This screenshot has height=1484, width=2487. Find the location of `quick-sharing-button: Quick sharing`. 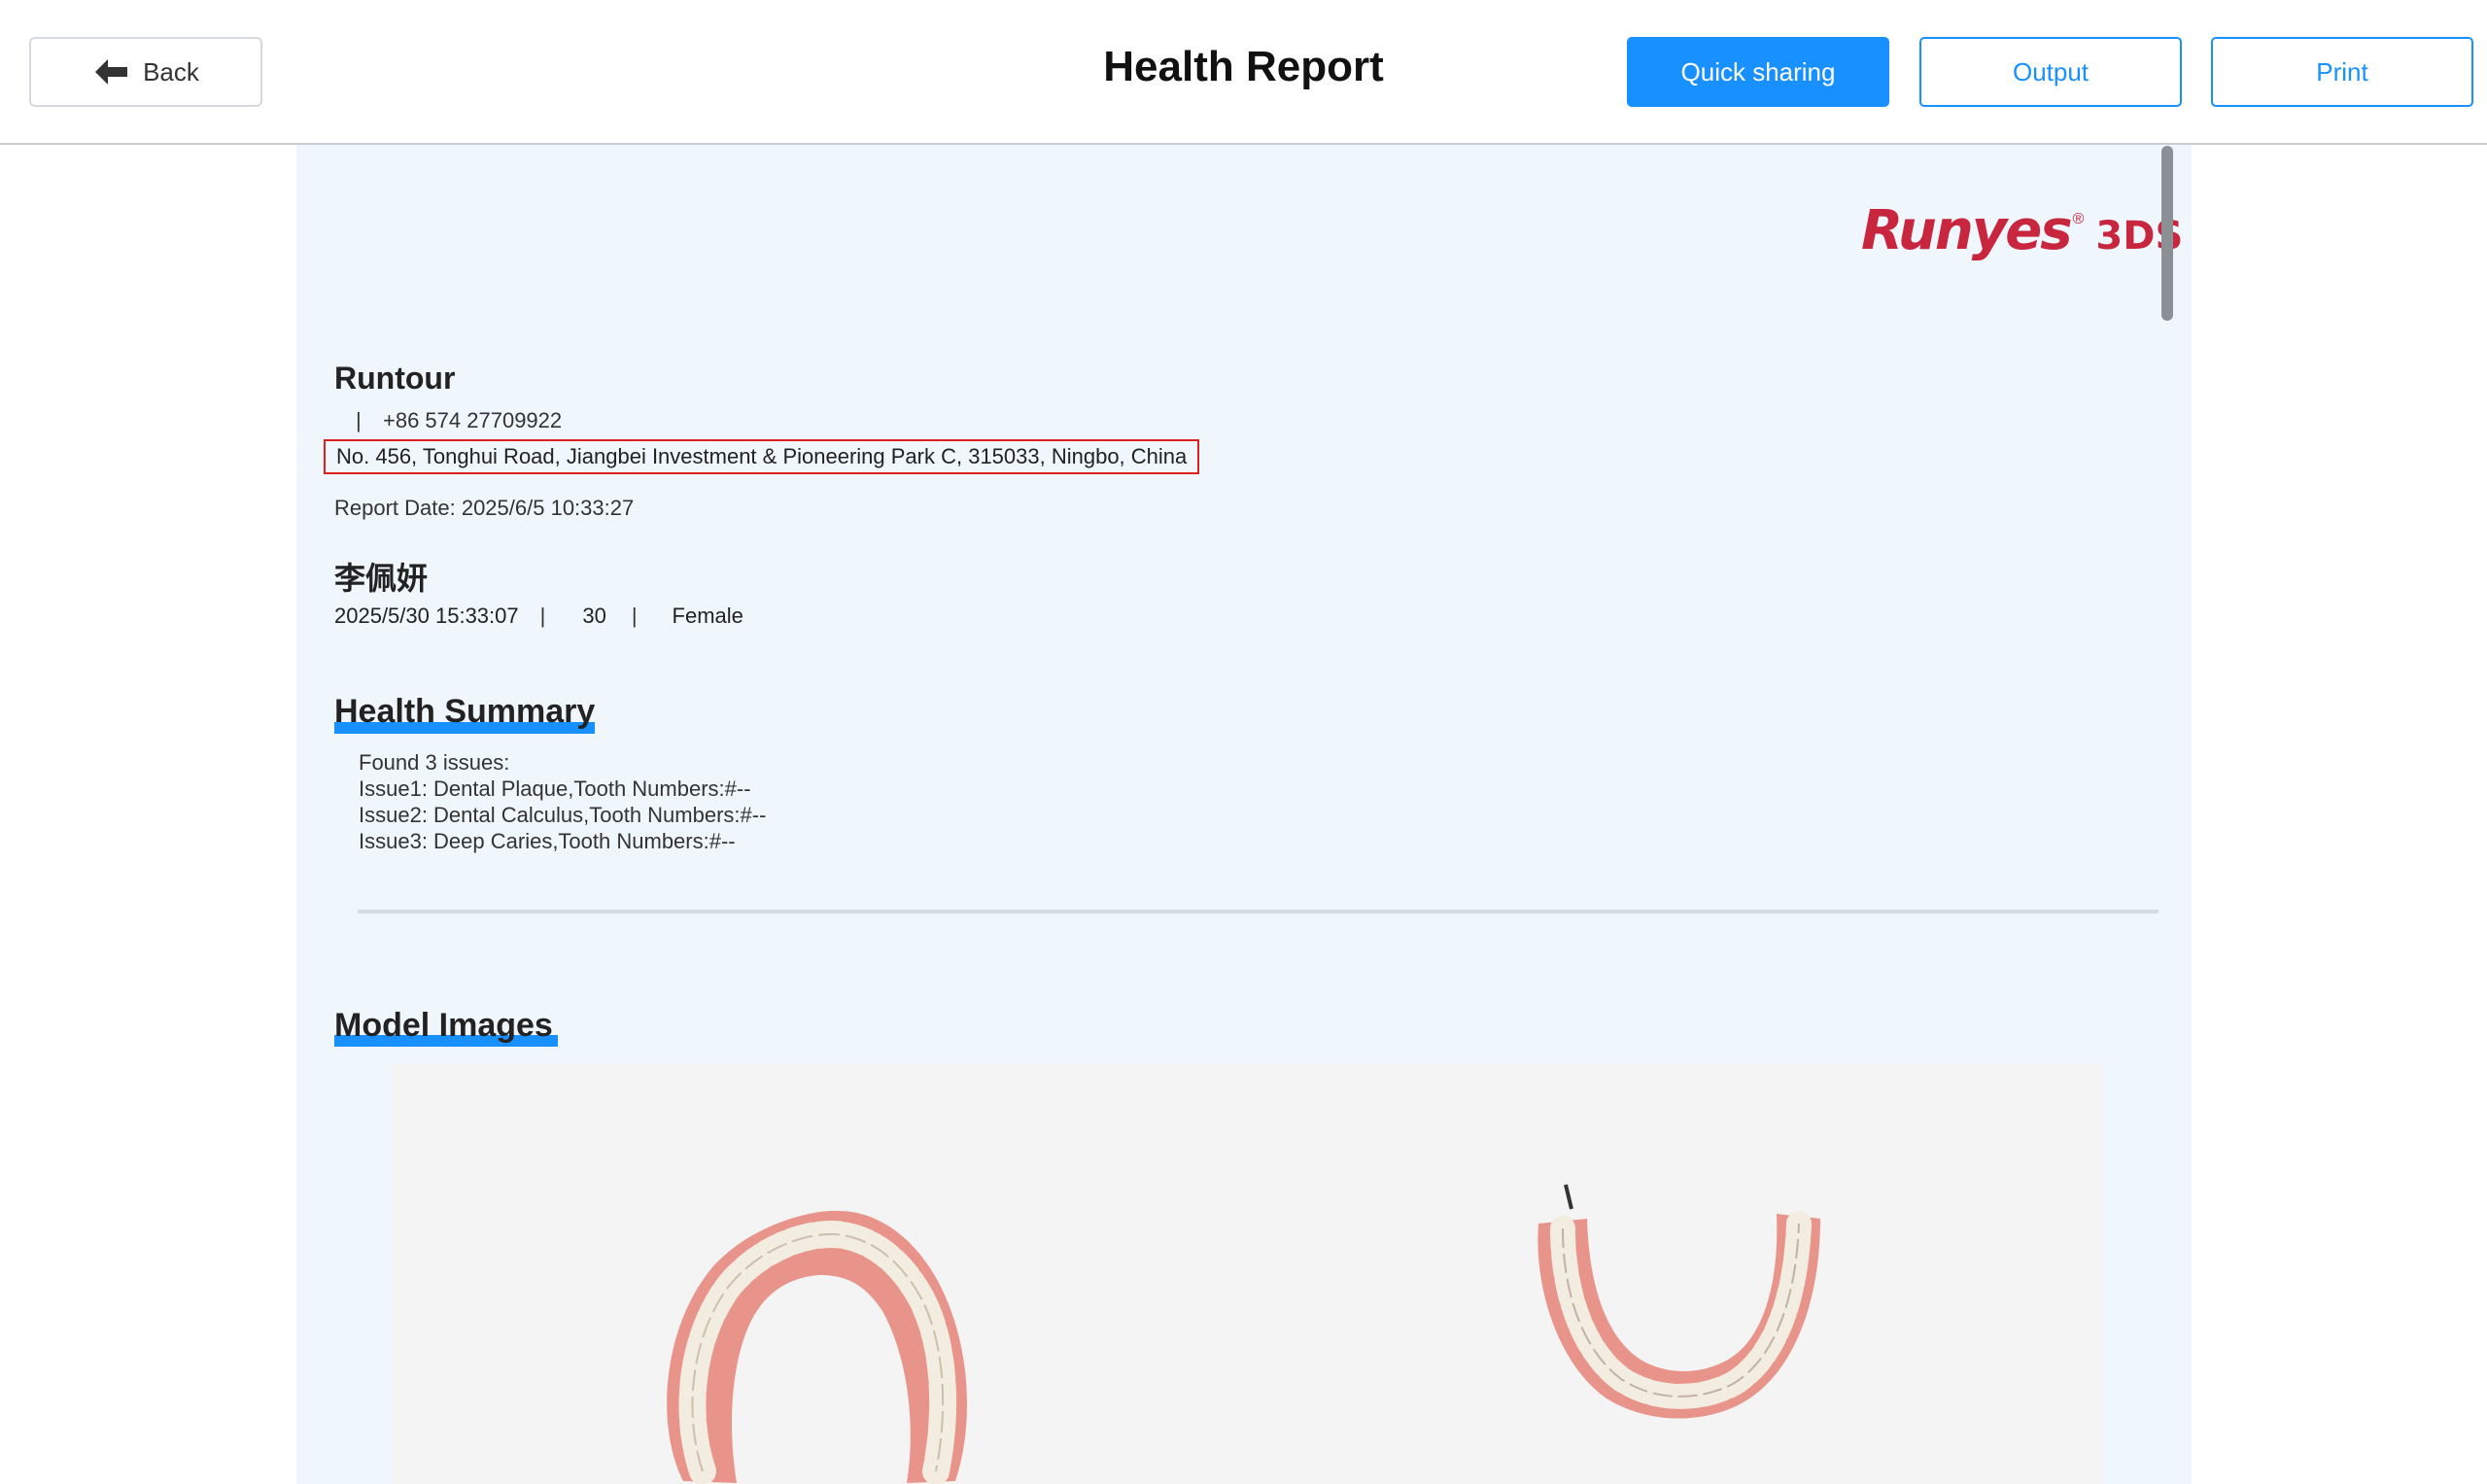

quick-sharing-button: Quick sharing is located at coordinates (1758, 72).